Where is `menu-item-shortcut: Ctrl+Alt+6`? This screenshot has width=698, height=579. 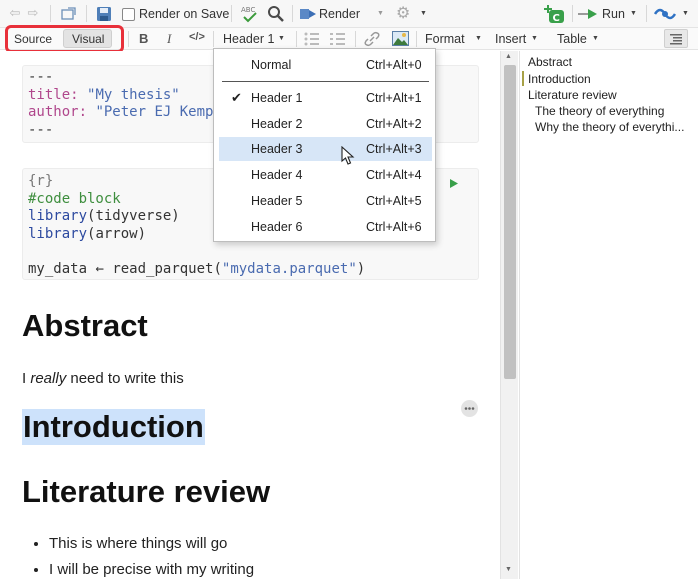 menu-item-shortcut: Ctrl+Alt+6 is located at coordinates (394, 227).